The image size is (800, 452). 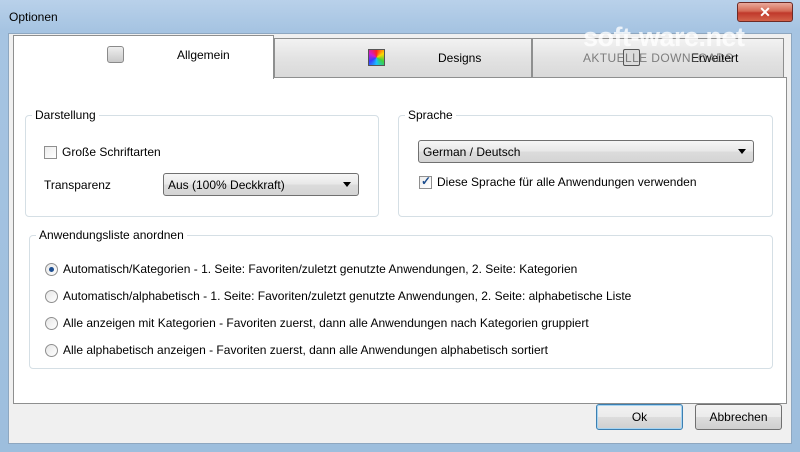 I want to click on close-button: ✕, so click(x=765, y=12).